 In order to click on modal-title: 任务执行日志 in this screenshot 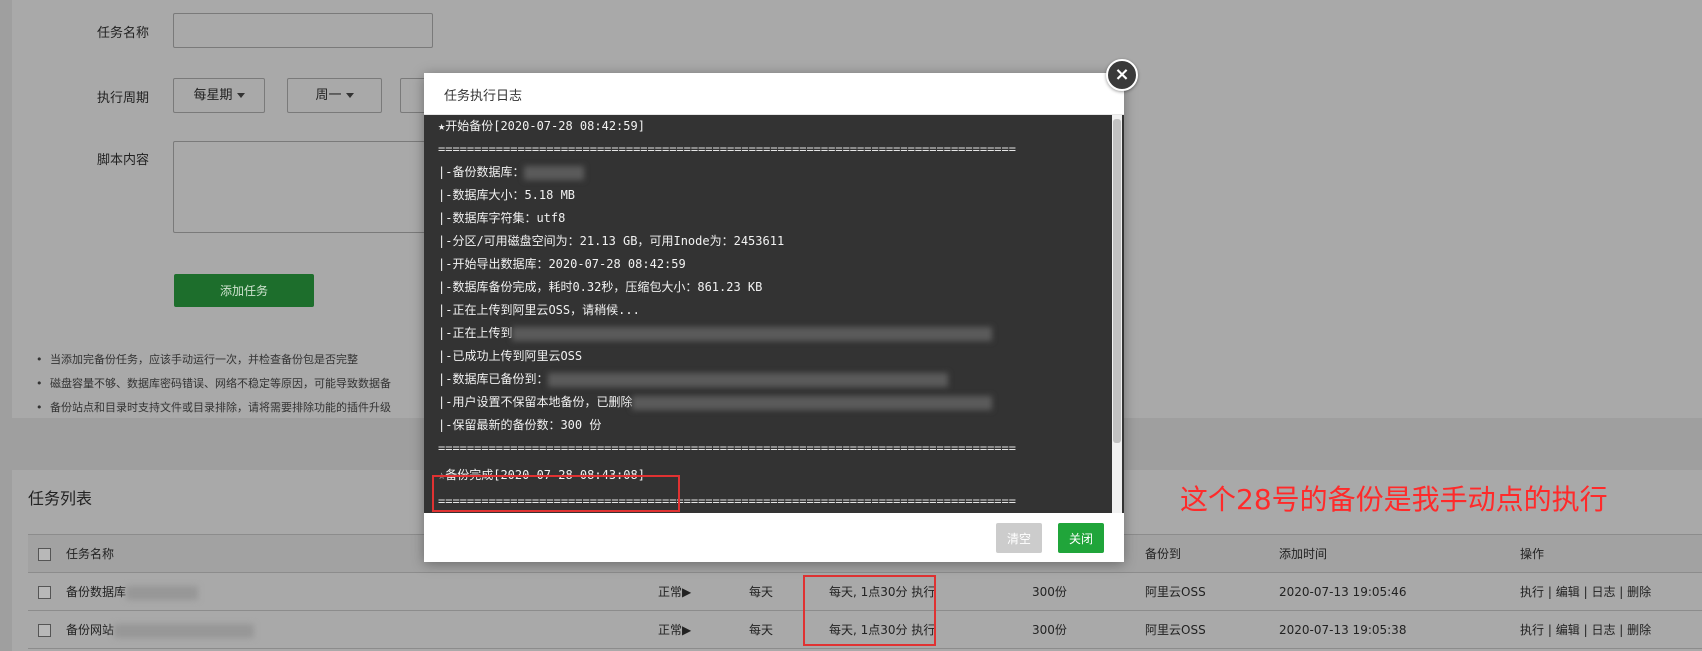, I will do `click(483, 96)`.